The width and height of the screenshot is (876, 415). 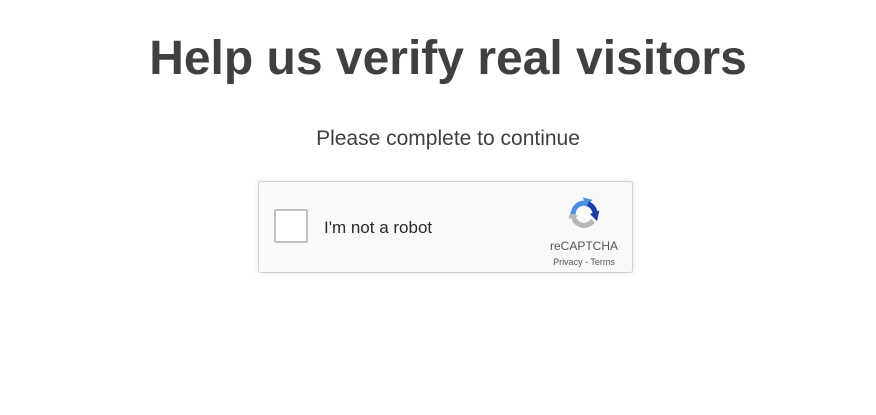 I want to click on recaptcha-brand-text: reCAPTCHA, so click(x=583, y=246).